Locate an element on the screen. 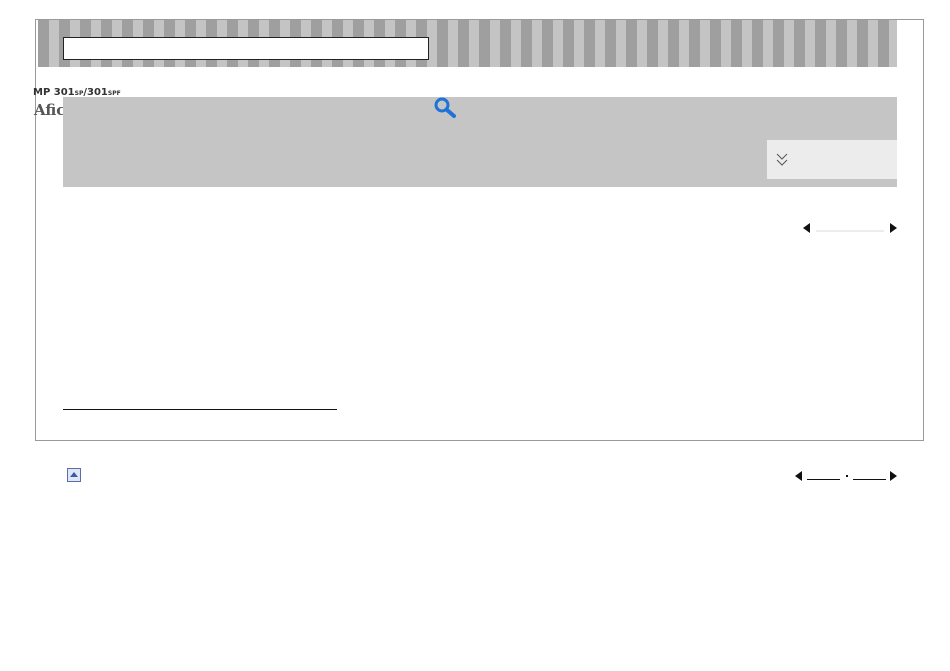 This screenshot has width=950, height=671. double-chevron-down-icon is located at coordinates (782, 159).